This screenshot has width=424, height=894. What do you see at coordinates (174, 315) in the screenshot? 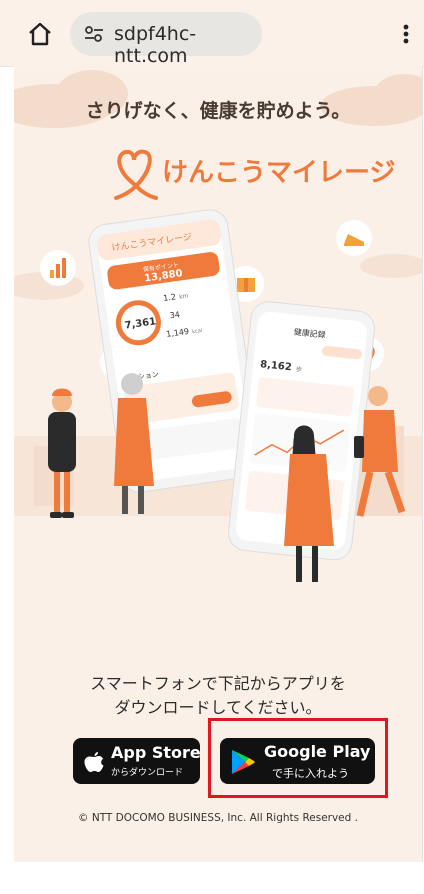
I see `phone1-floors: 34` at bounding box center [174, 315].